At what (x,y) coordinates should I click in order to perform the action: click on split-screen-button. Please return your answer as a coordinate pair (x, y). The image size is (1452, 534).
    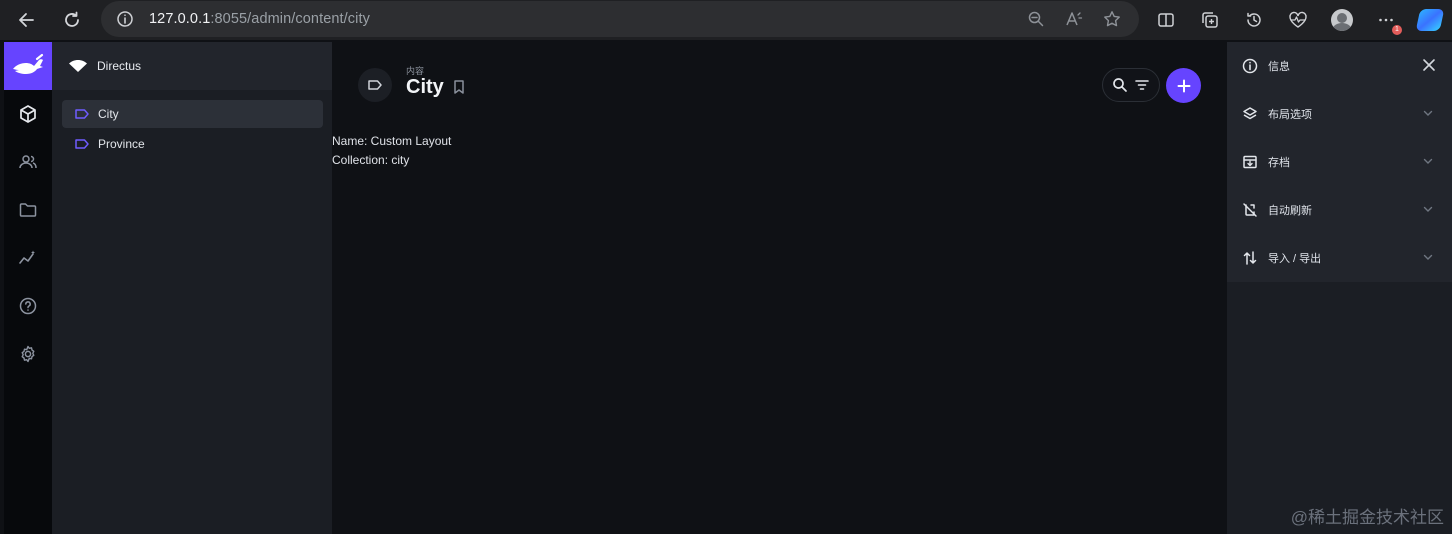
    Looking at the image, I should click on (1166, 20).